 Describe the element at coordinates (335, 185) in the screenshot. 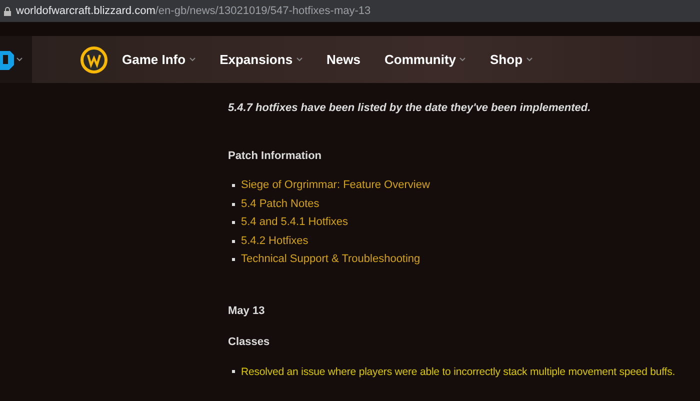

I see `article-link: Siege of Orgrimmar: Feature Overview` at that location.